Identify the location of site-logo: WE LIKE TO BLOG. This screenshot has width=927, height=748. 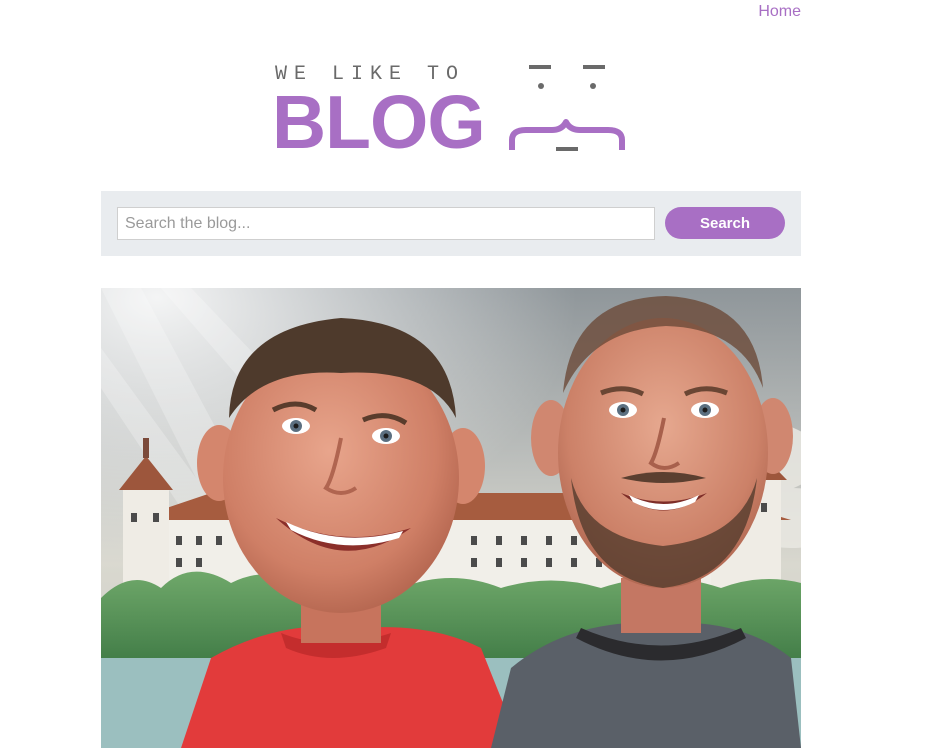
(452, 110).